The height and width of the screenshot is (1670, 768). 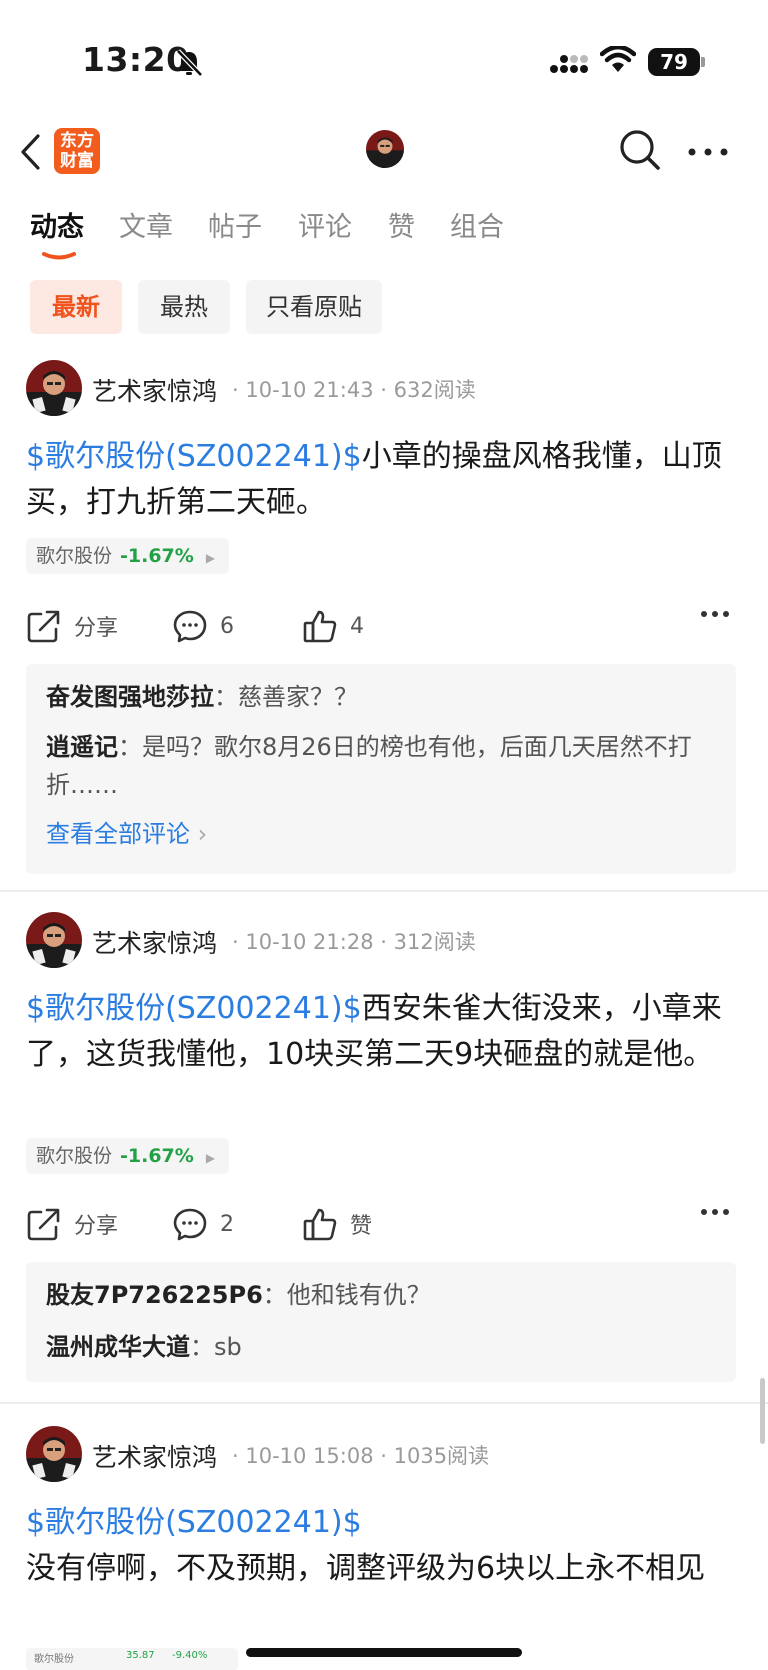 I want to click on post-text: 没有停啊，不及预期，调整评级为6块以上永不相见, so click(x=366, y=1568).